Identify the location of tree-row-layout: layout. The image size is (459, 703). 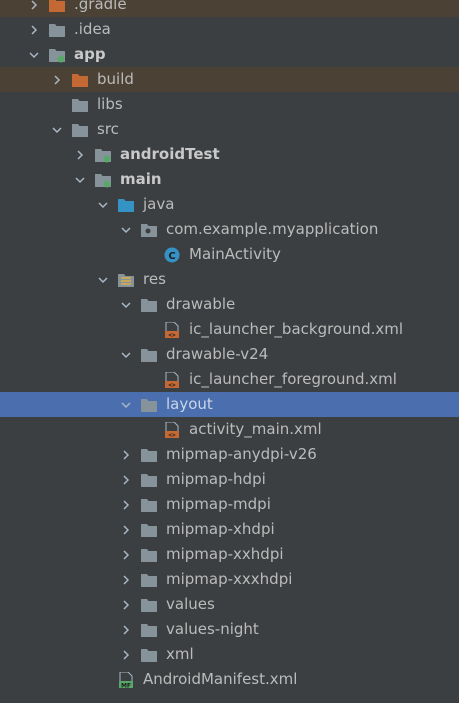
(229, 404).